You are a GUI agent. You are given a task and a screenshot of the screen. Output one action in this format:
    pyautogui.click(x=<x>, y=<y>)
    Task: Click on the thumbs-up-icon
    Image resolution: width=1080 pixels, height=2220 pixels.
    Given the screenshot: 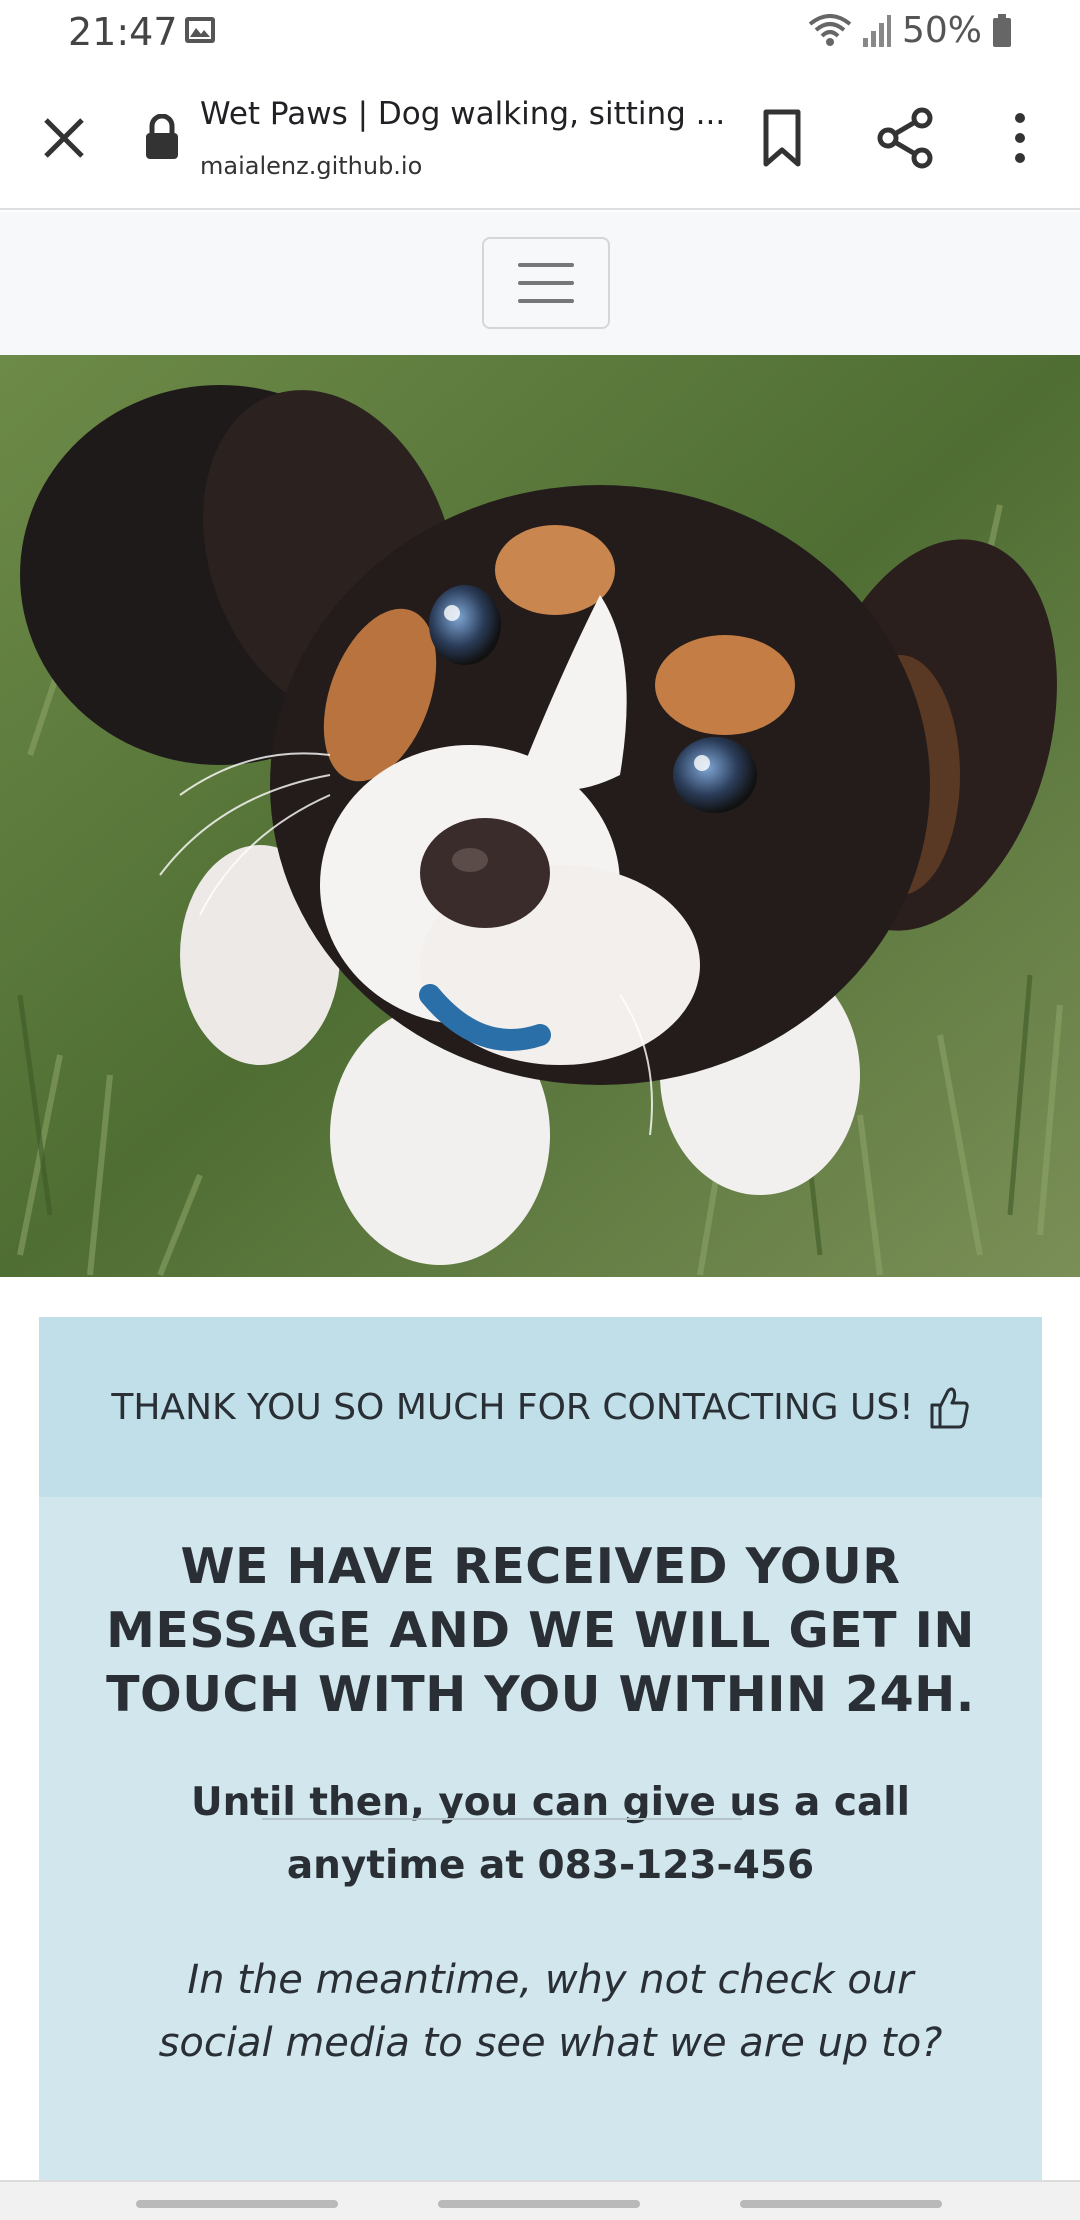 What is the action you would take?
    pyautogui.click(x=949, y=1408)
    